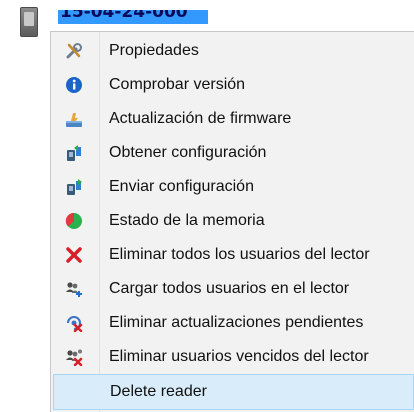 This screenshot has height=412, width=414. Describe the element at coordinates (239, 254) in the screenshot. I see `menu-item-label: Eliminar todos los usuarios del lector` at that location.